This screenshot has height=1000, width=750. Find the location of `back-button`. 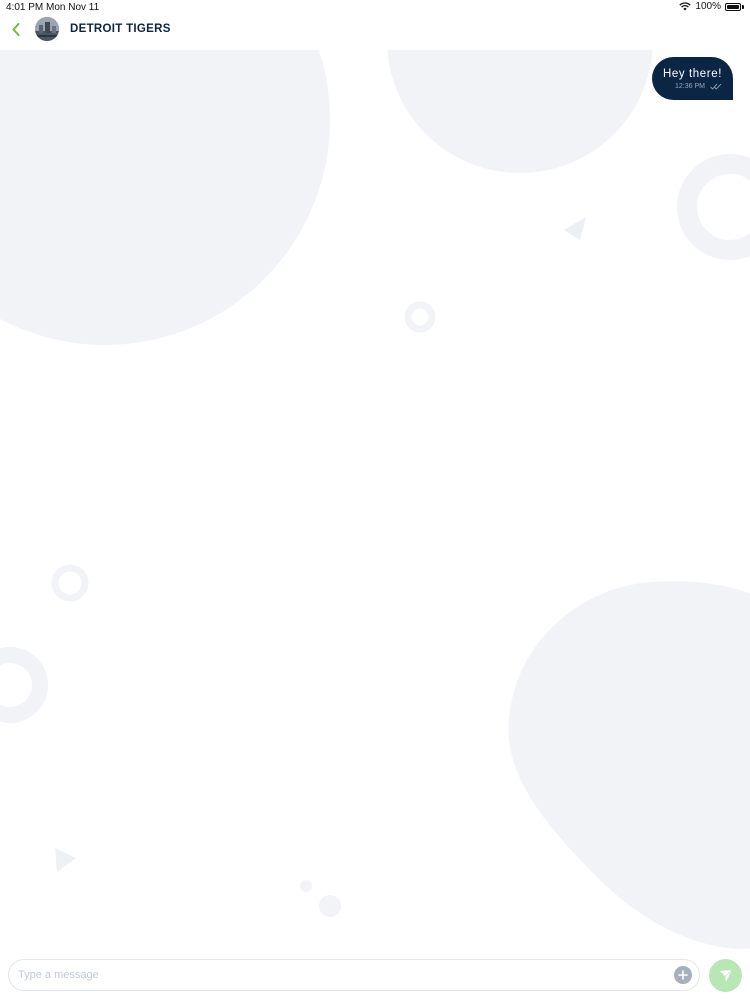

back-button is located at coordinates (16, 29).